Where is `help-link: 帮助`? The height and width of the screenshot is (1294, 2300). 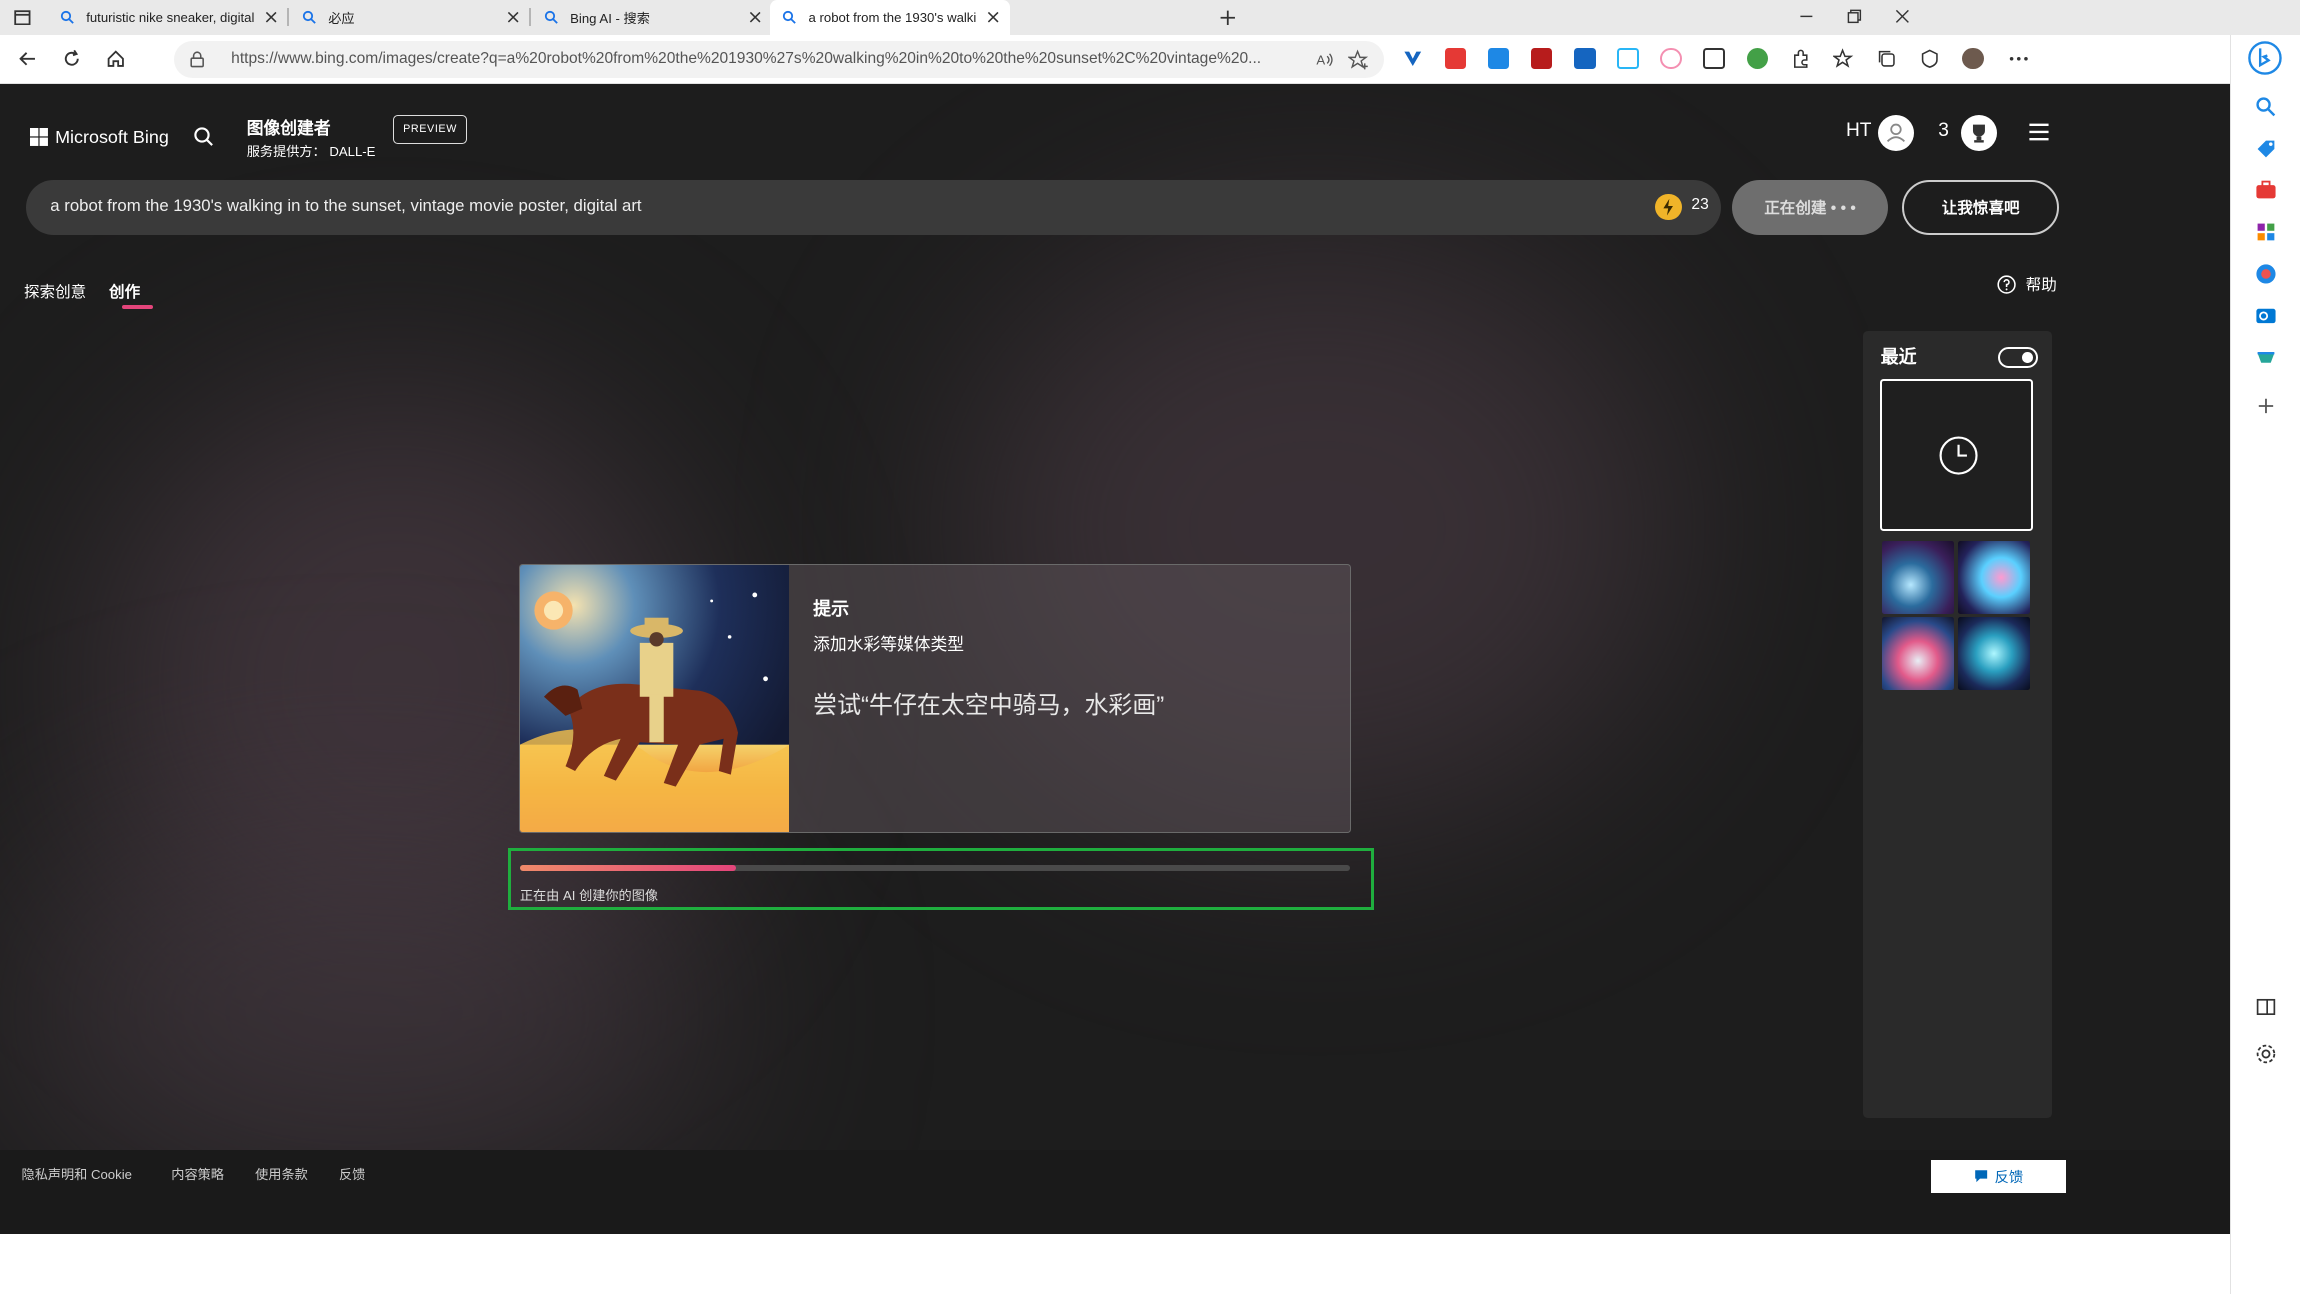
help-link: 帮助 is located at coordinates (2027, 284).